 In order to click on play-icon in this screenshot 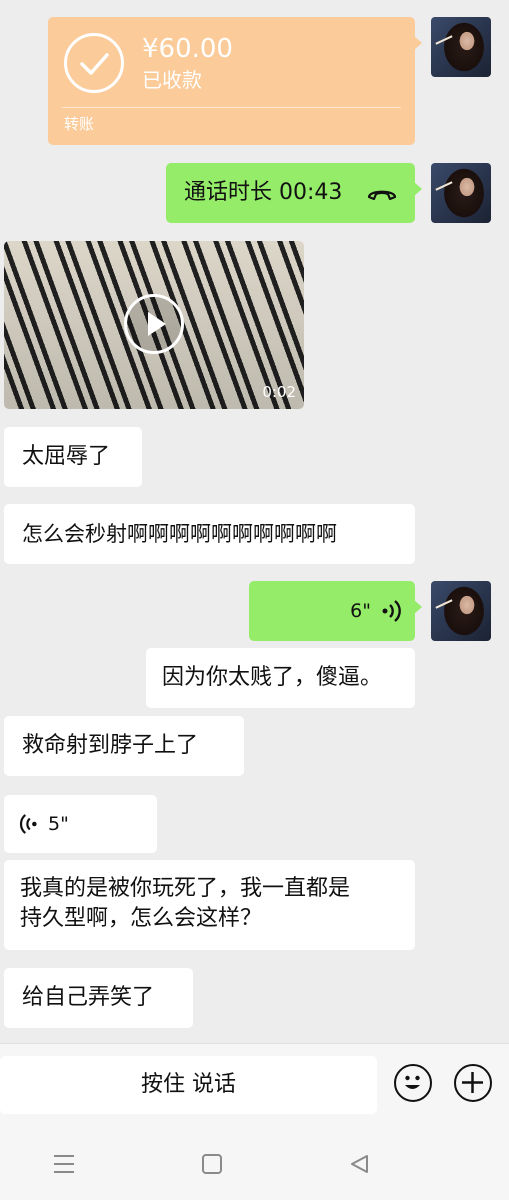, I will do `click(154, 324)`.